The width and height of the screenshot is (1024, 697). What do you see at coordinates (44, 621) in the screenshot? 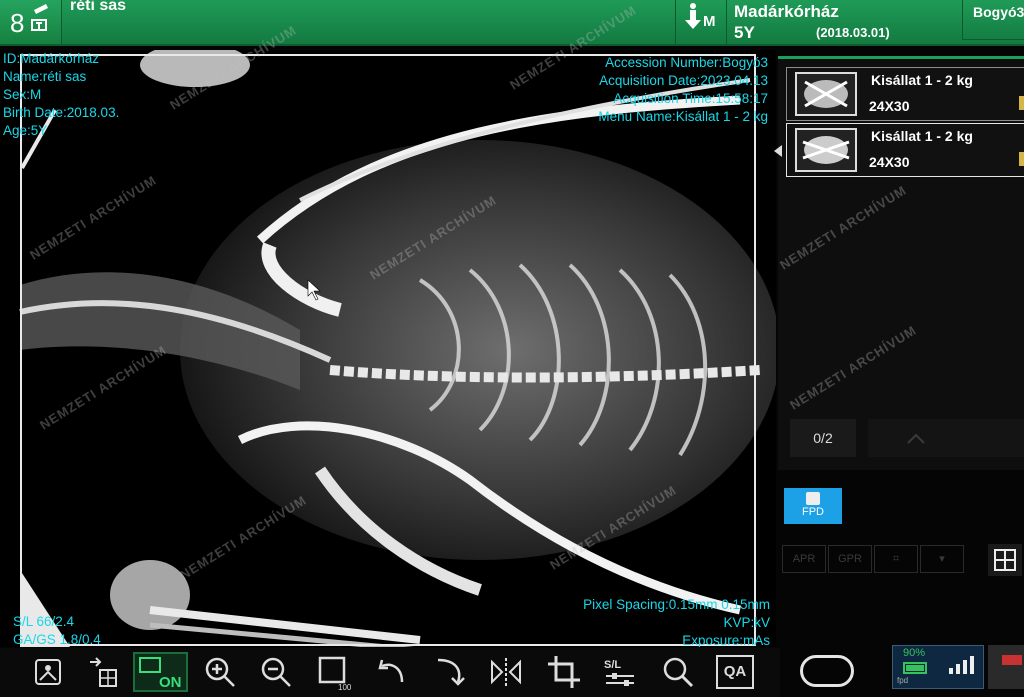
I see `overlay-sl: S/L 66/2.4` at bounding box center [44, 621].